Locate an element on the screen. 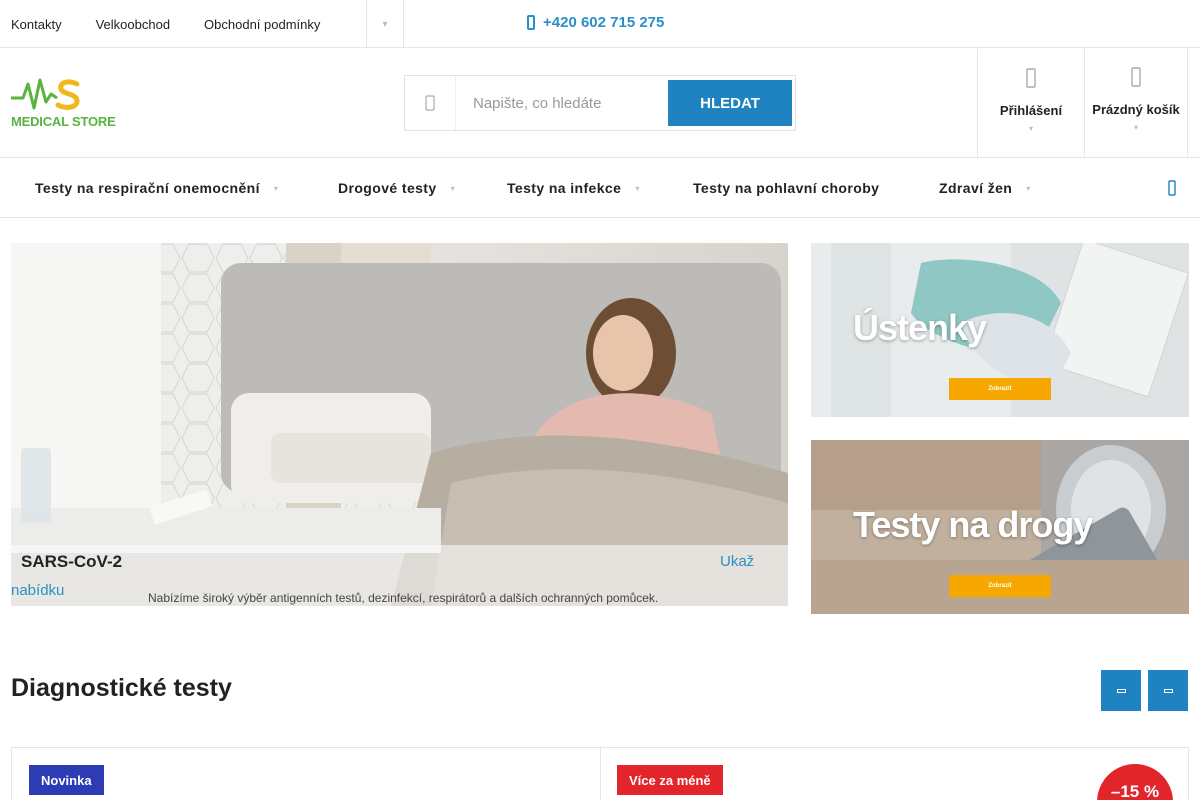  search-button: HLEDAT is located at coordinates (730, 103).